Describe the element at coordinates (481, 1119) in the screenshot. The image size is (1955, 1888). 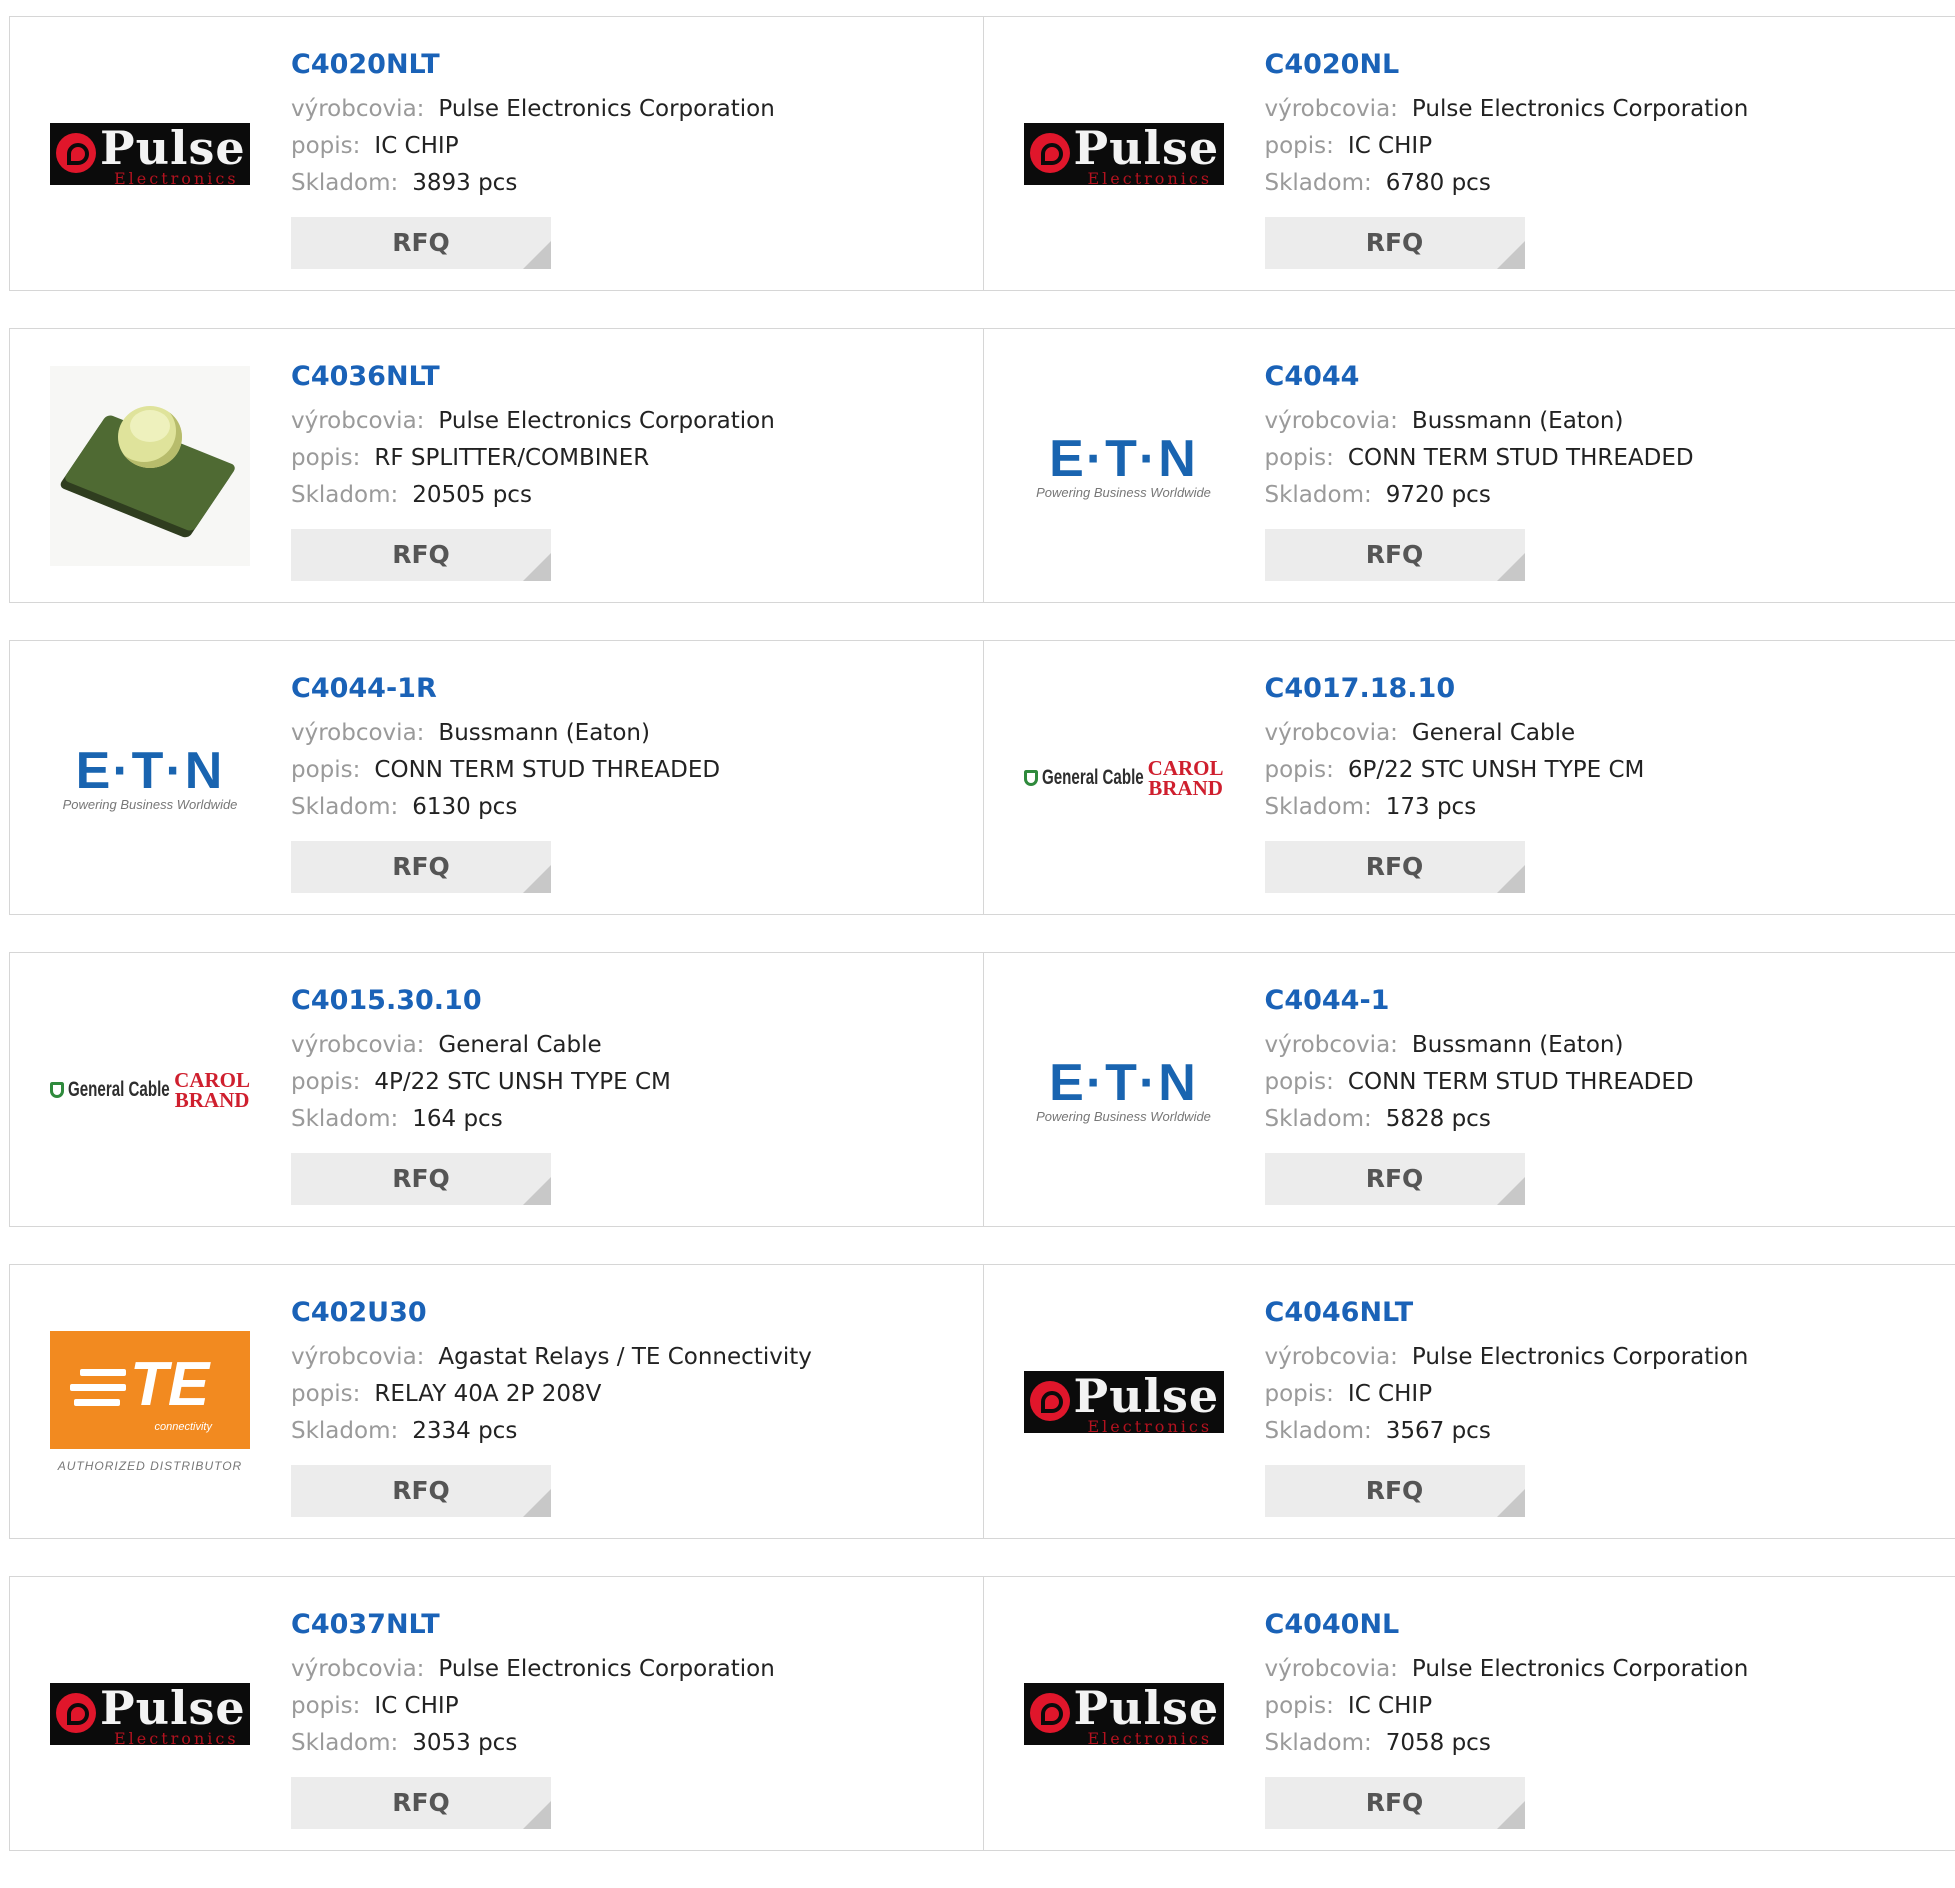
I see `stock-row: Skladom:164 pcs` at that location.